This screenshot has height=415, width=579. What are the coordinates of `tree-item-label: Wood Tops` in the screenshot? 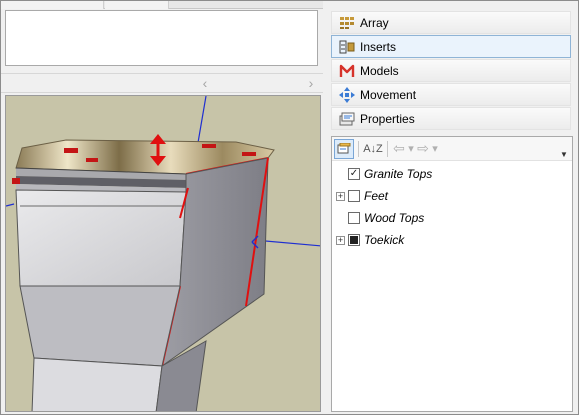 It's located at (394, 218).